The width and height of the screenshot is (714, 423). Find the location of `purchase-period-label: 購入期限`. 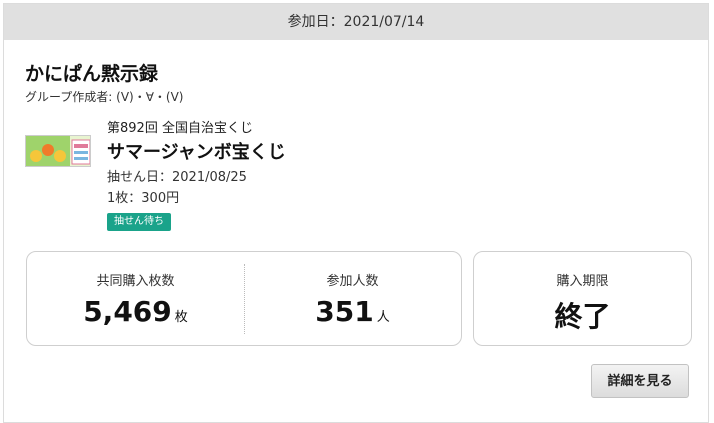

purchase-period-label: 購入期限 is located at coordinates (582, 281).